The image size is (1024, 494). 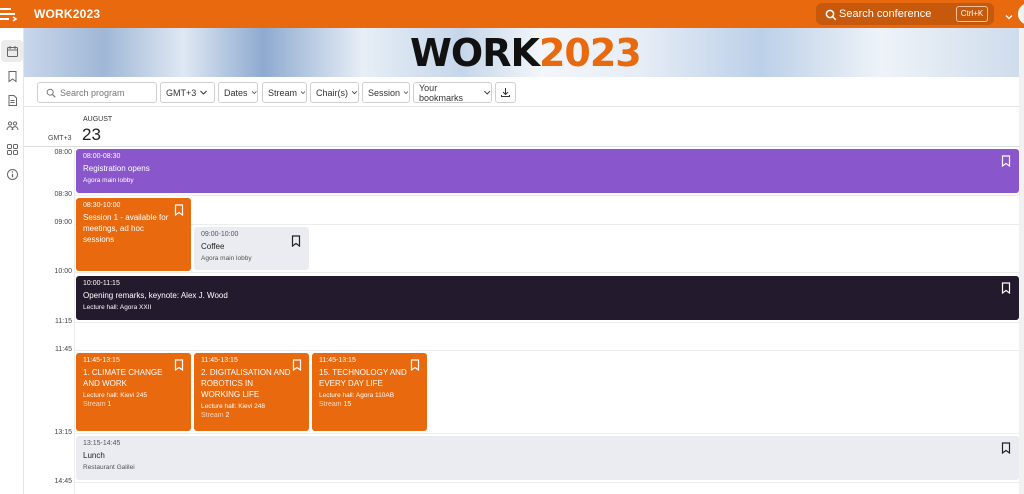 I want to click on time-label: 11:45, so click(x=63, y=349).